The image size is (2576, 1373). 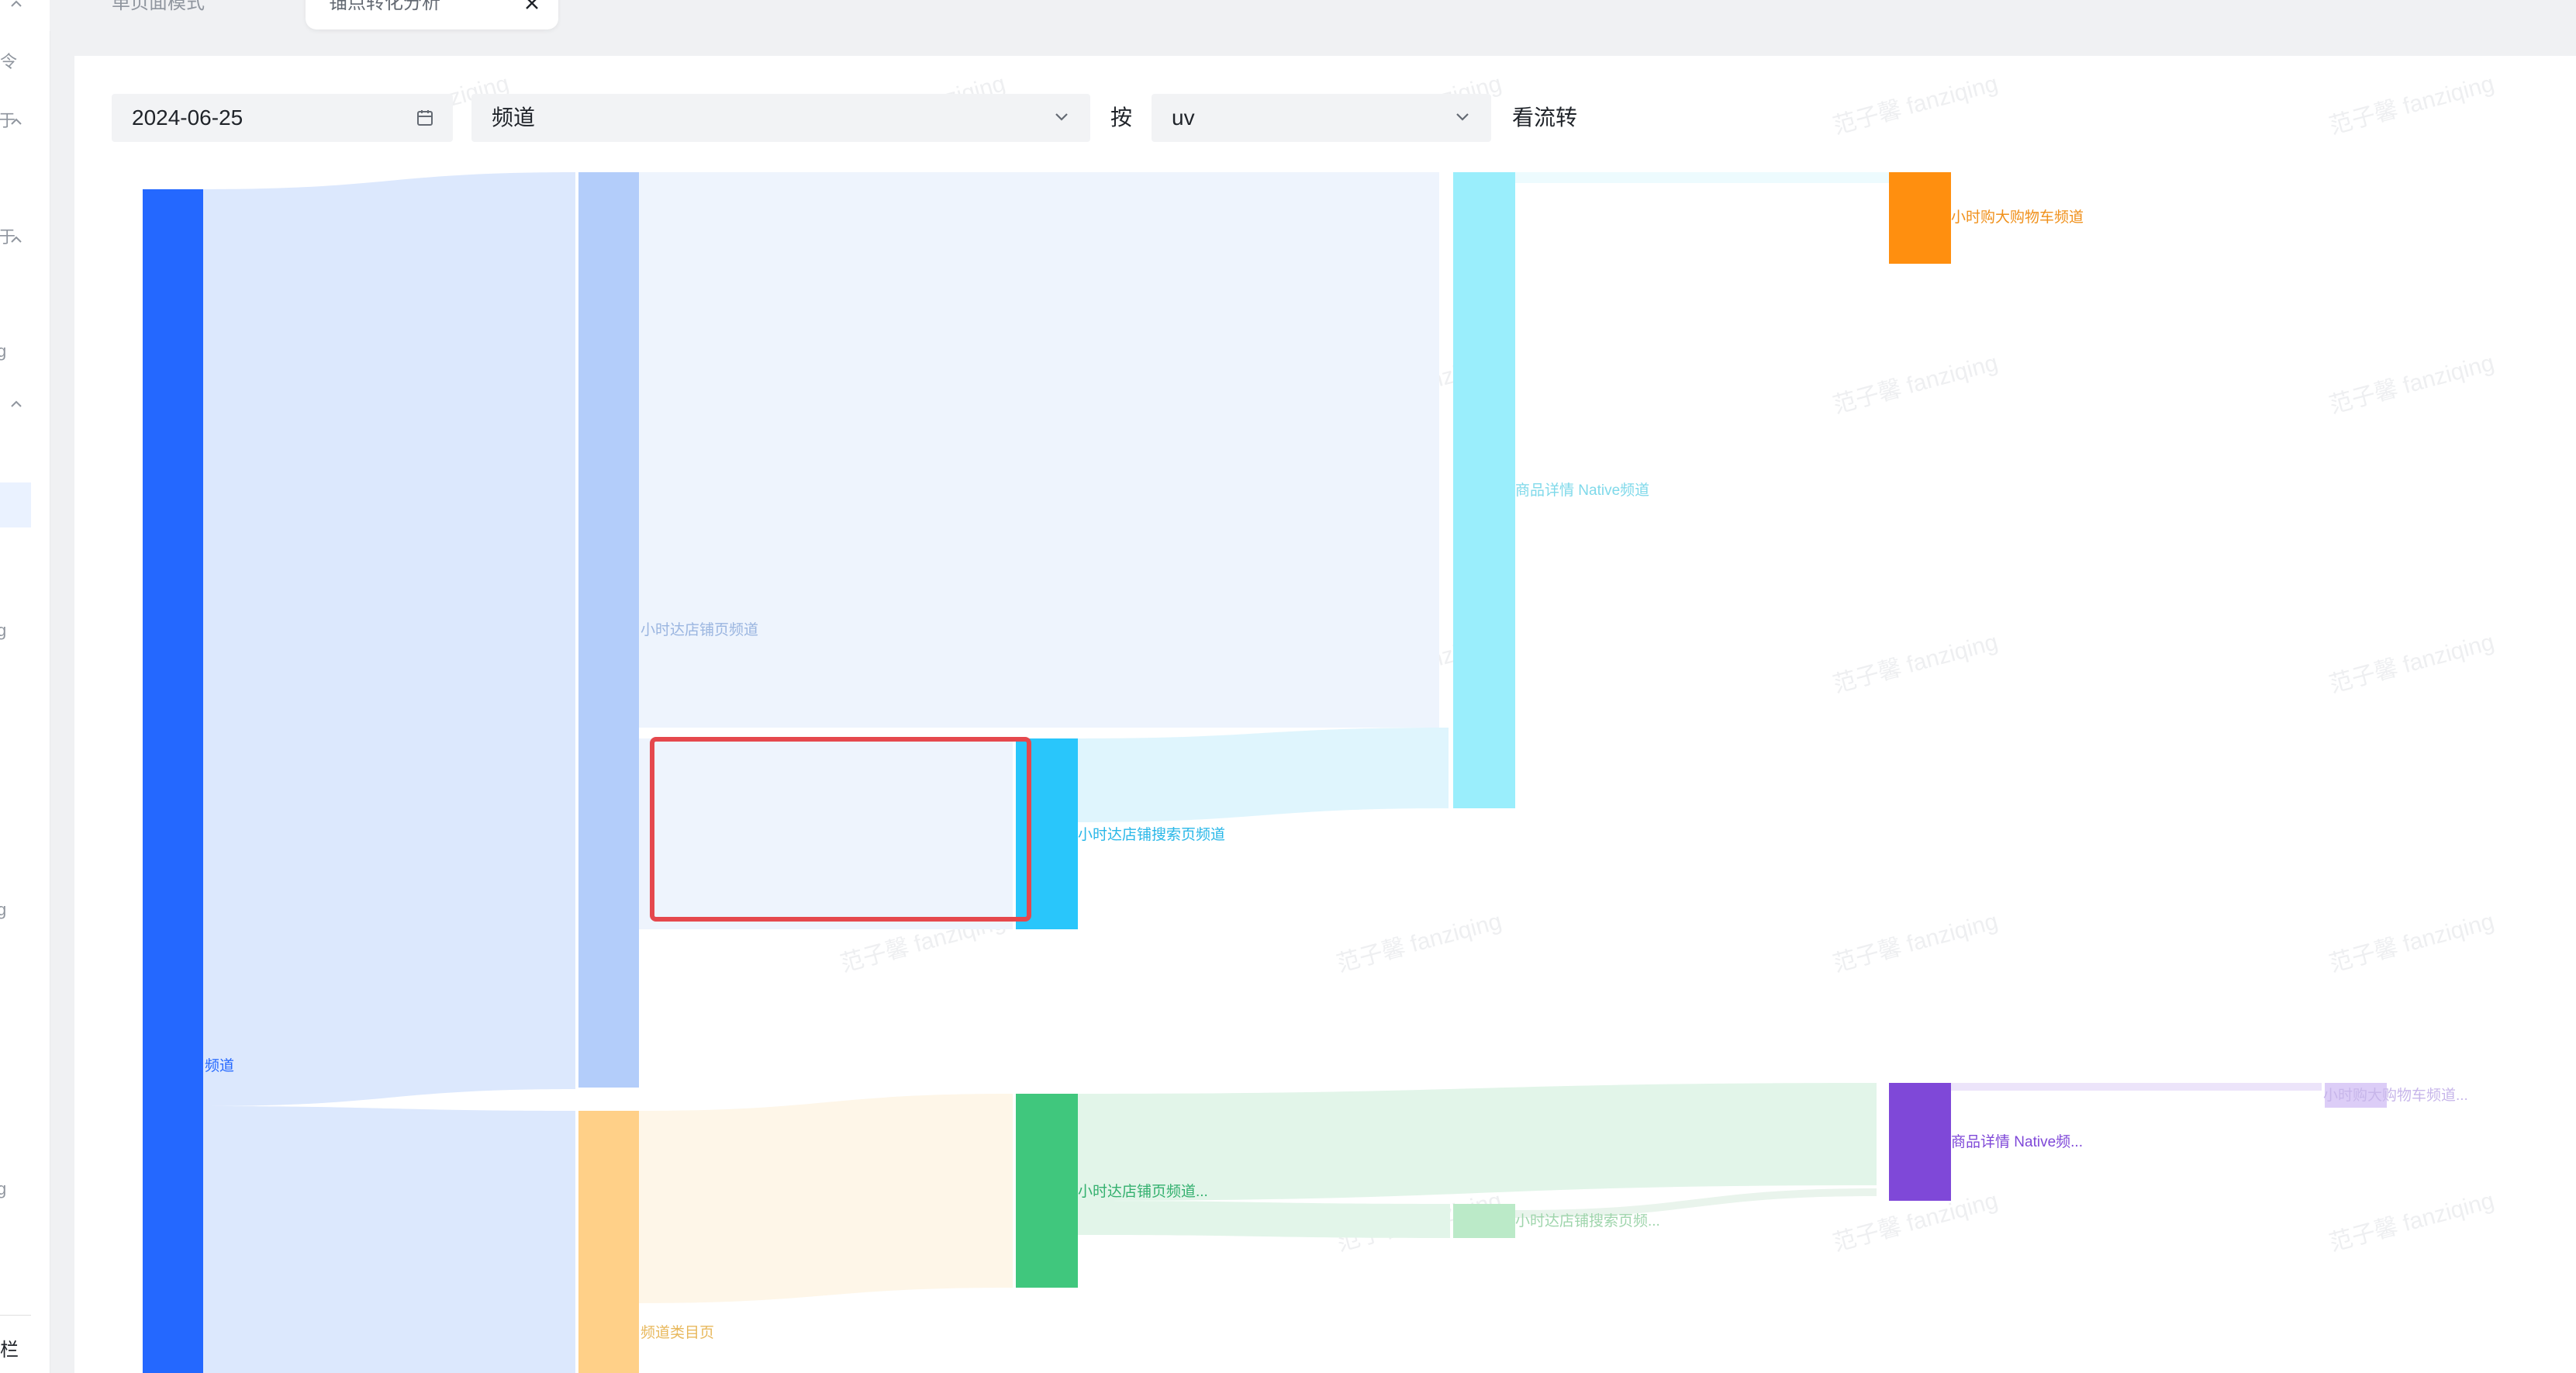 I want to click on view-flow-label: 看流转, so click(x=1545, y=117).